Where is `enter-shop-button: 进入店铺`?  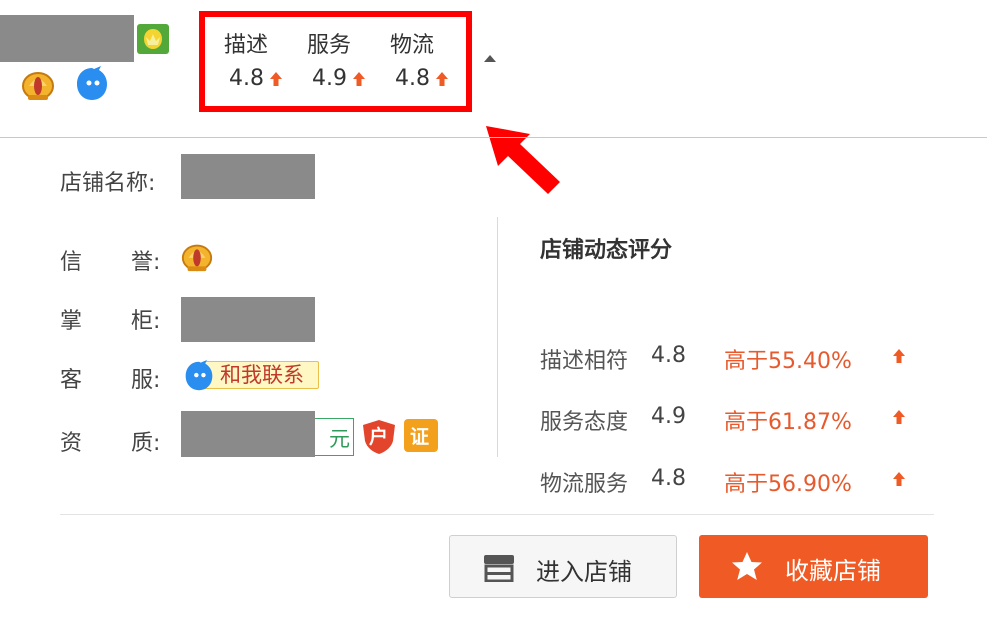
enter-shop-button: 进入店铺 is located at coordinates (563, 566).